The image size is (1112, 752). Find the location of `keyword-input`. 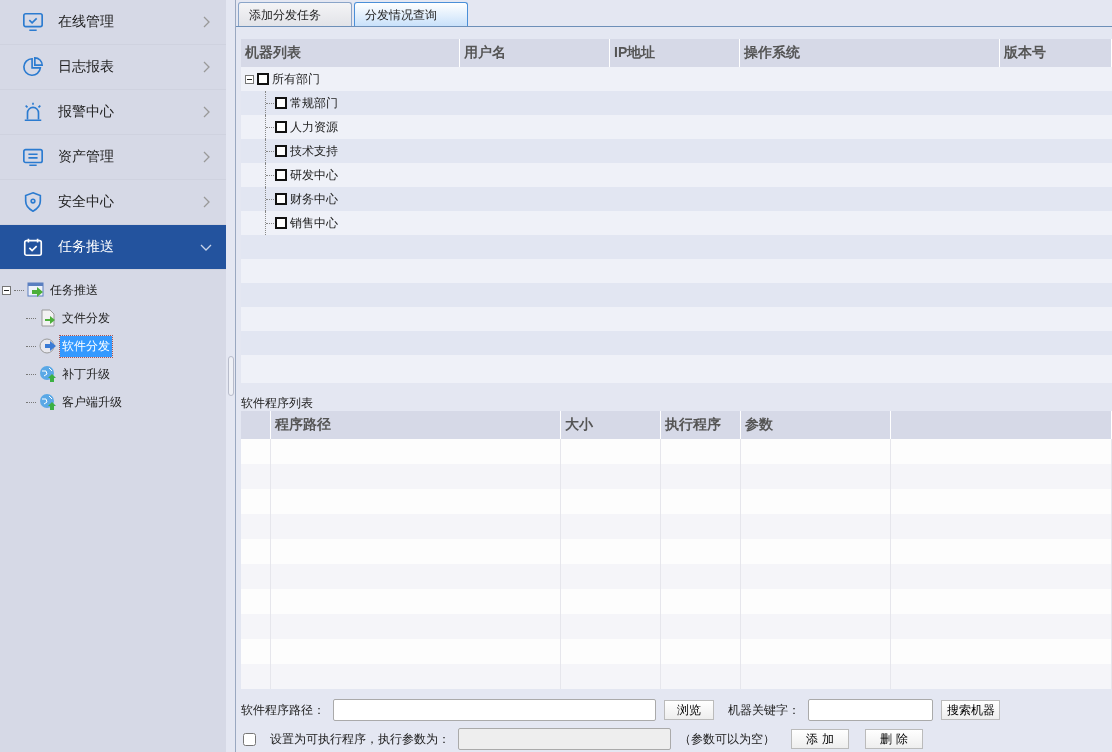

keyword-input is located at coordinates (870, 710).